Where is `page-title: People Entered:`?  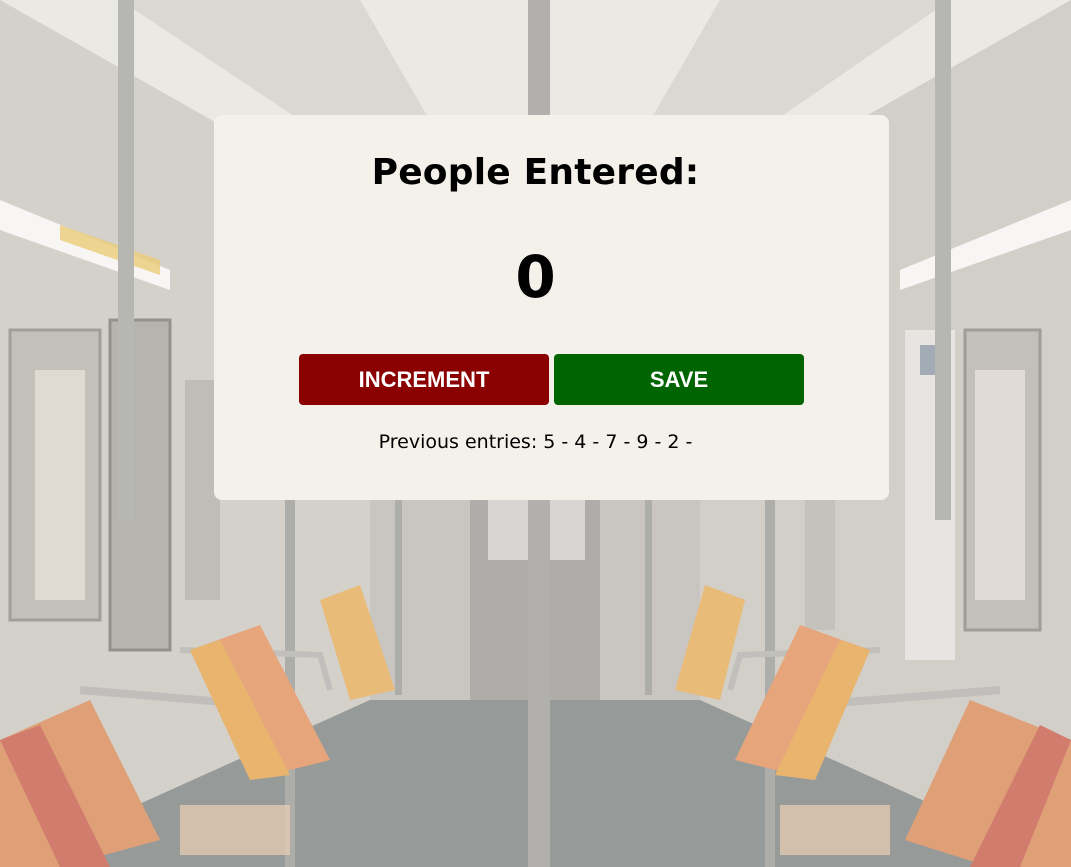
page-title: People Entered: is located at coordinates (535, 172).